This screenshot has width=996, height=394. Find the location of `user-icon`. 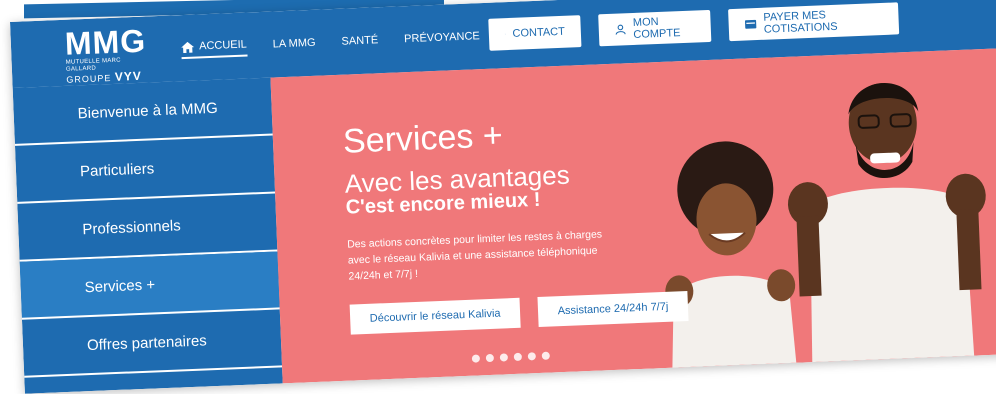

user-icon is located at coordinates (621, 29).